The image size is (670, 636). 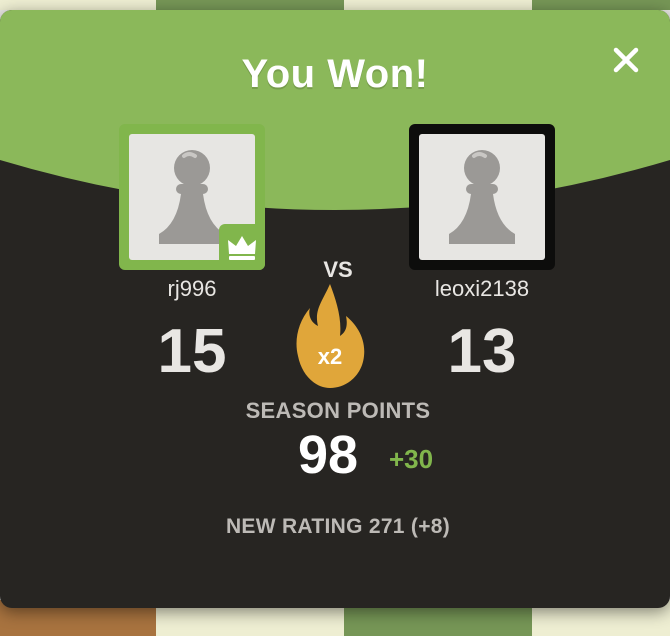 What do you see at coordinates (330, 336) in the screenshot?
I see `flame-icon` at bounding box center [330, 336].